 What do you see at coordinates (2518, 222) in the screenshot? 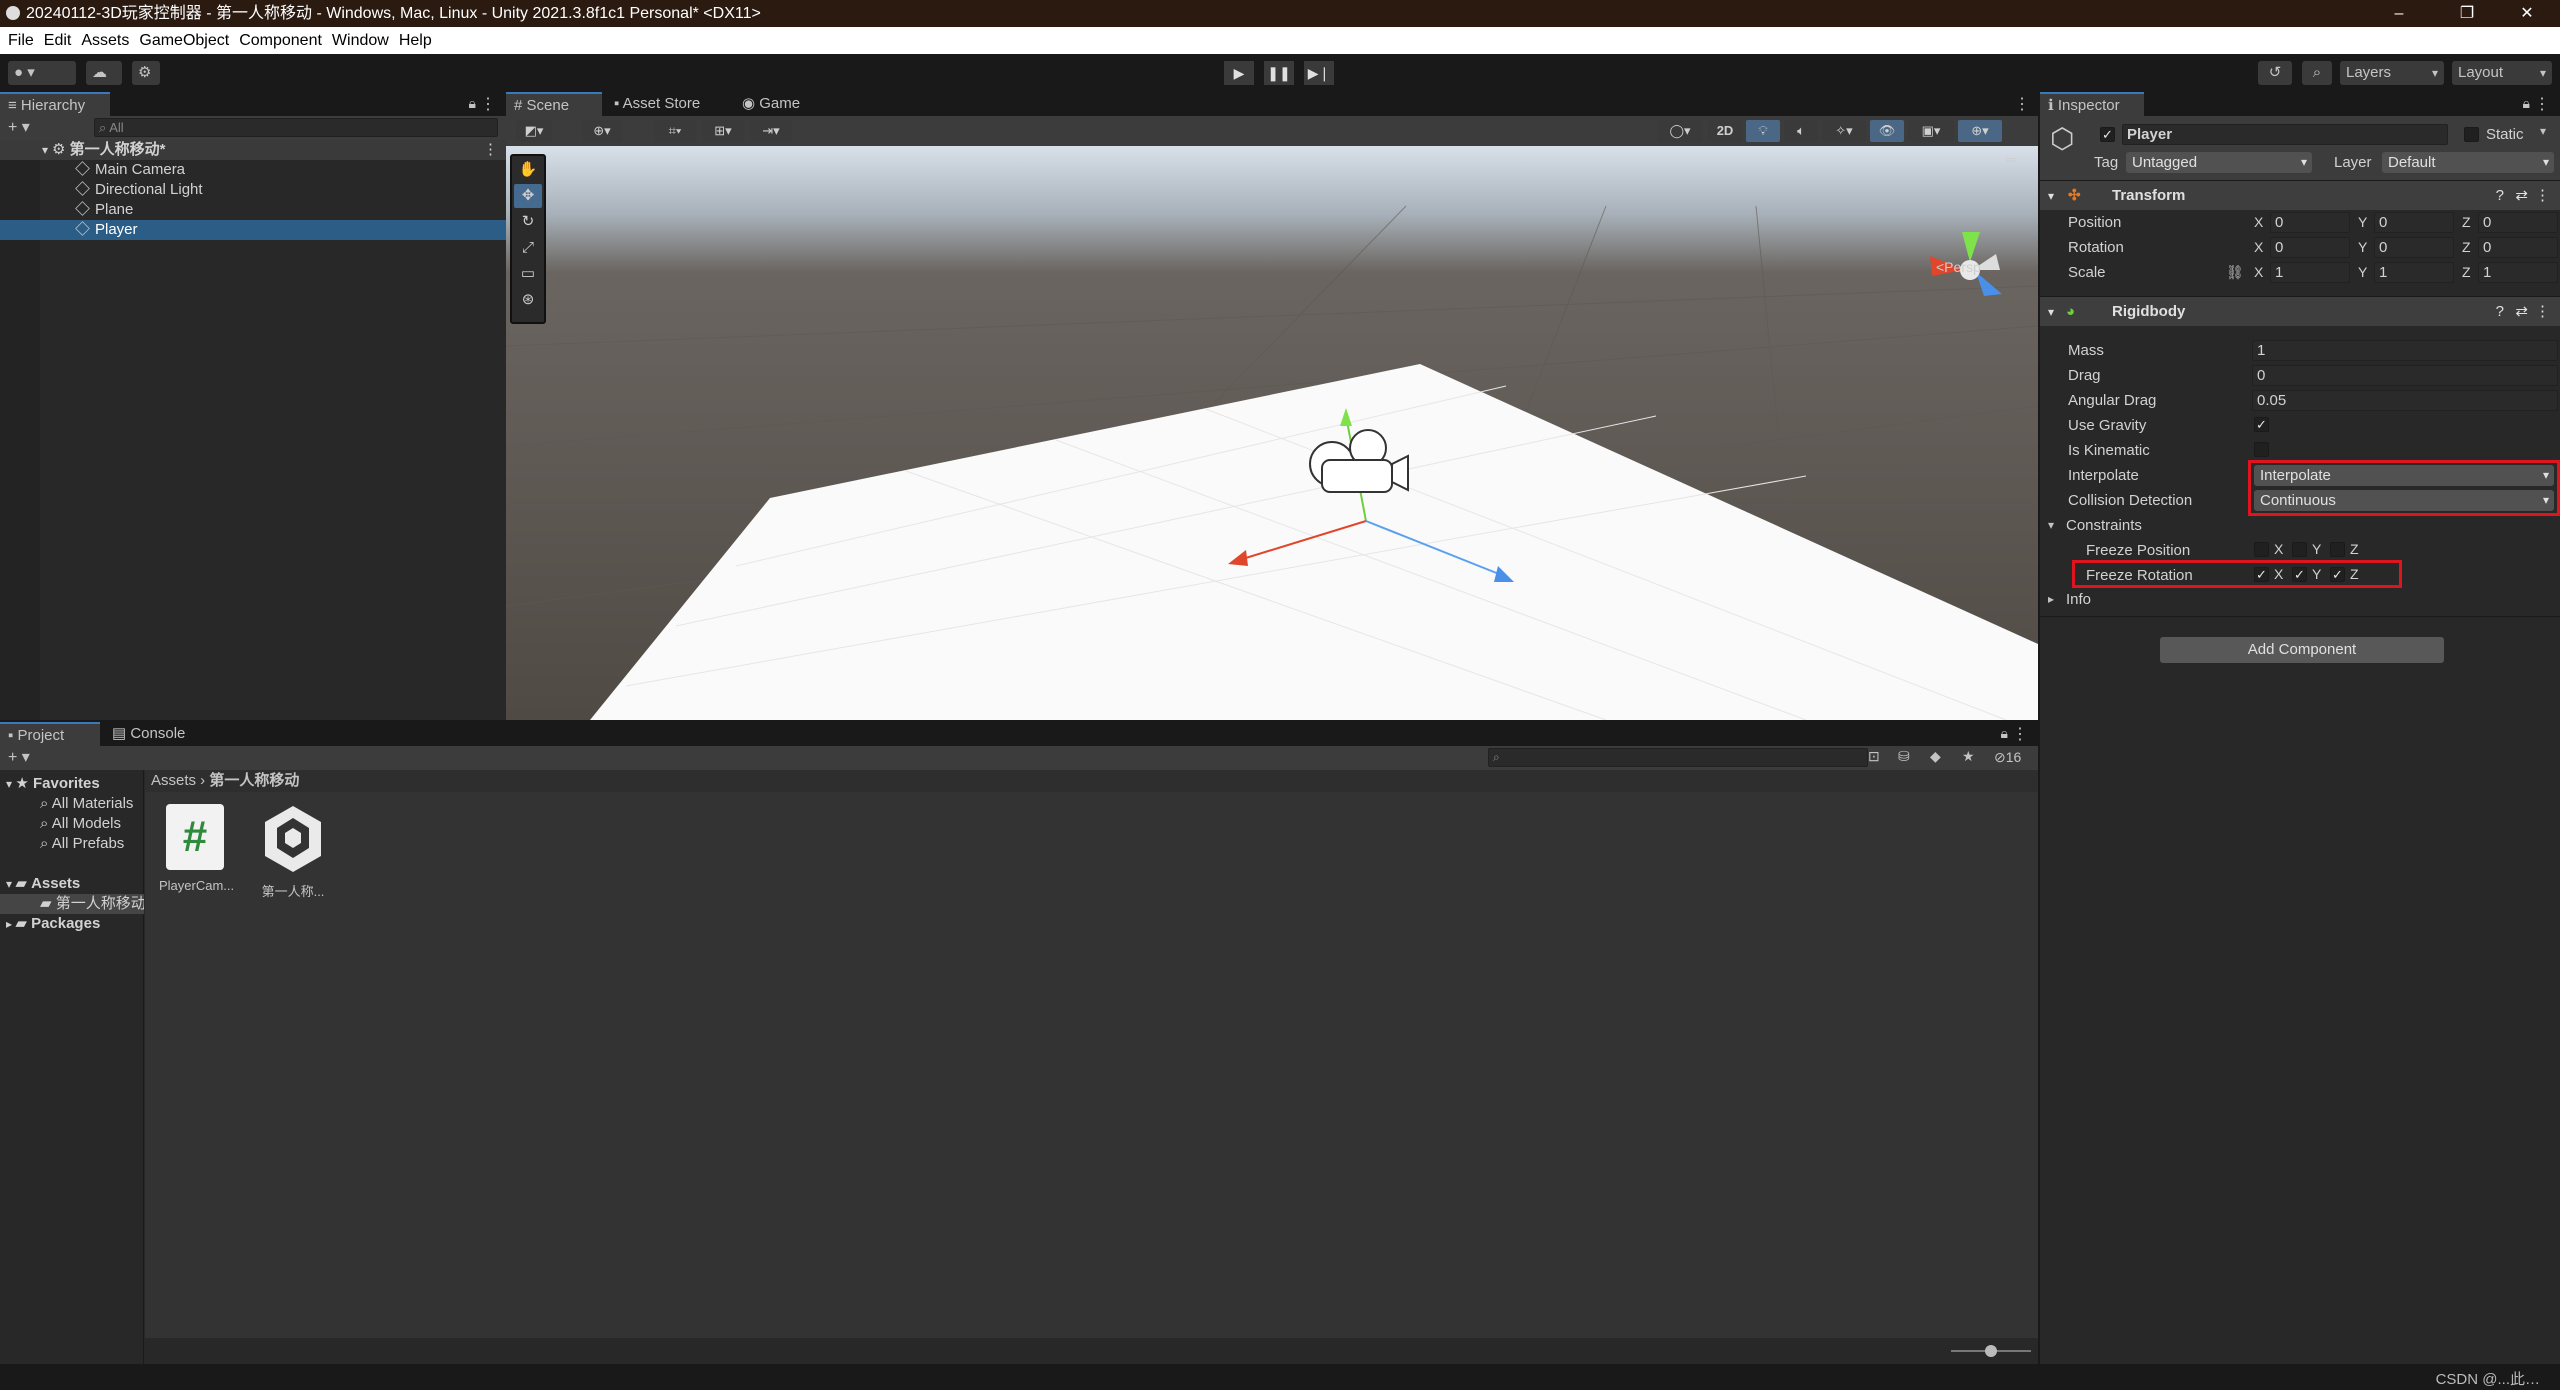
I see `transform-z-field: 0` at bounding box center [2518, 222].